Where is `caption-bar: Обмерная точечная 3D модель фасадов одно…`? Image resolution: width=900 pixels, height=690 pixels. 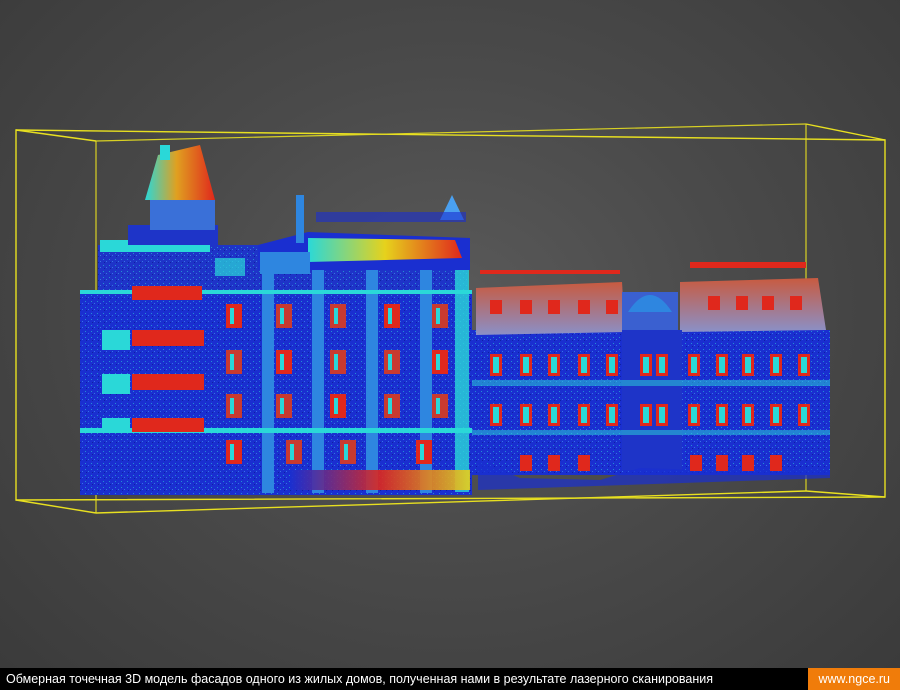 caption-bar: Обмерная точечная 3D модель фасадов одно… is located at coordinates (450, 679).